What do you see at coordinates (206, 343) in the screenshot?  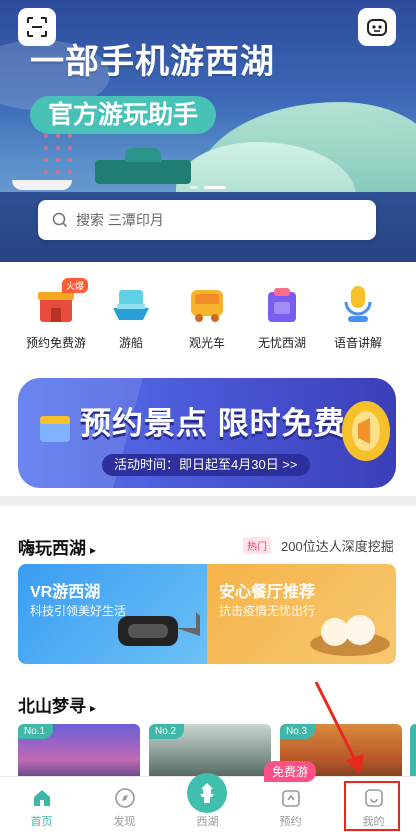 I see `quick-action-label: 观光车` at bounding box center [206, 343].